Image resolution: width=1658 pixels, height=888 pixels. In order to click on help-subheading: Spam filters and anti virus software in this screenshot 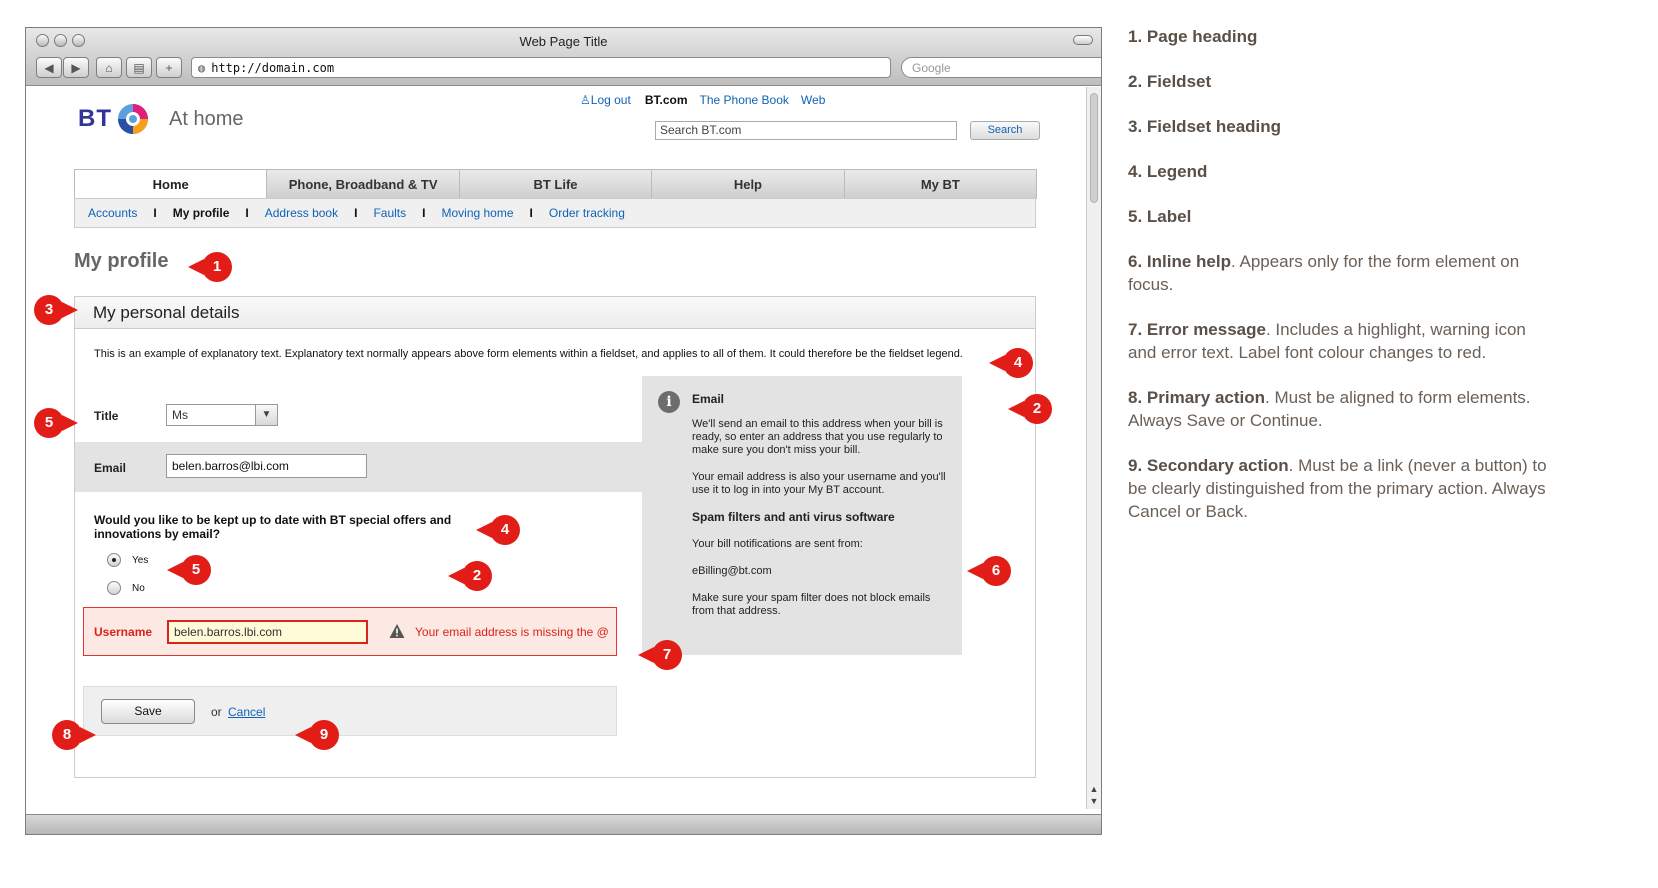, I will do `click(793, 517)`.